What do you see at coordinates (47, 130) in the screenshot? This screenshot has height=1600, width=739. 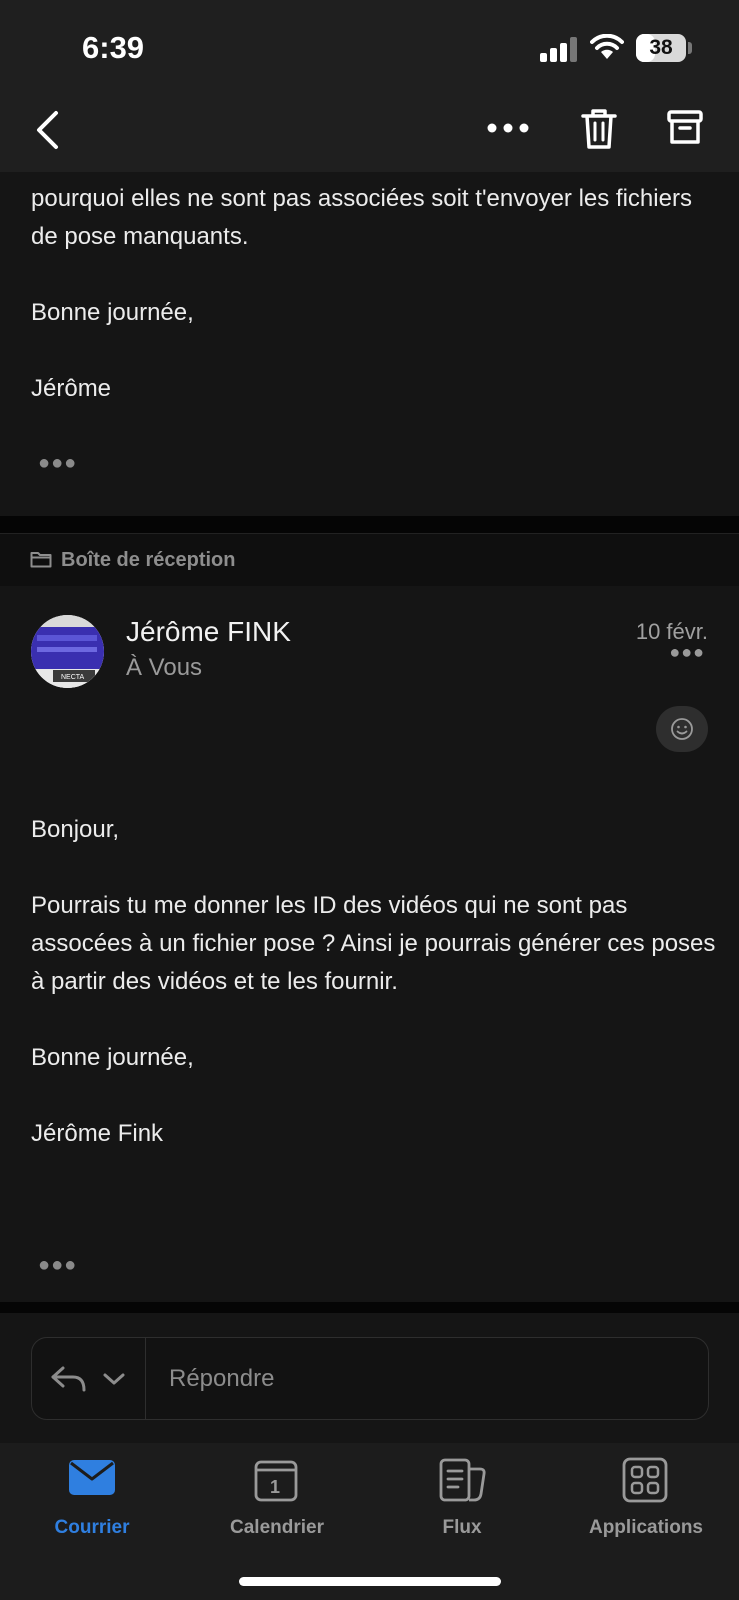 I see `chevron-left-icon` at bounding box center [47, 130].